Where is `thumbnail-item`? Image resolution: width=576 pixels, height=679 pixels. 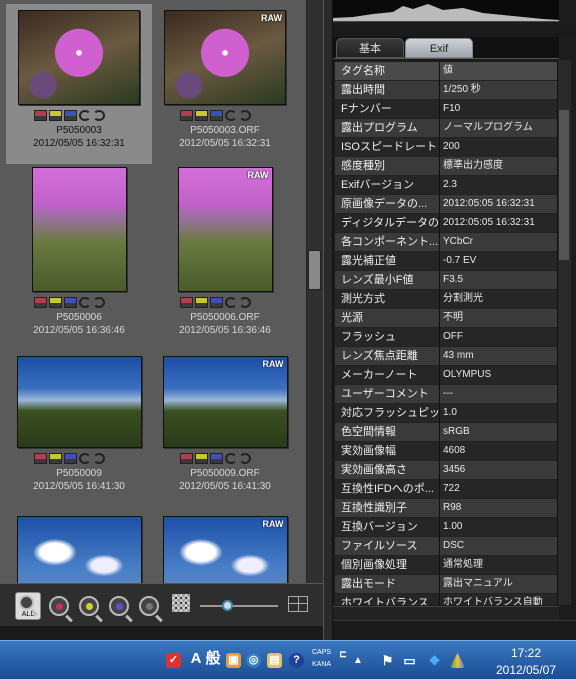
thumbnail-item is located at coordinates (79, 546).